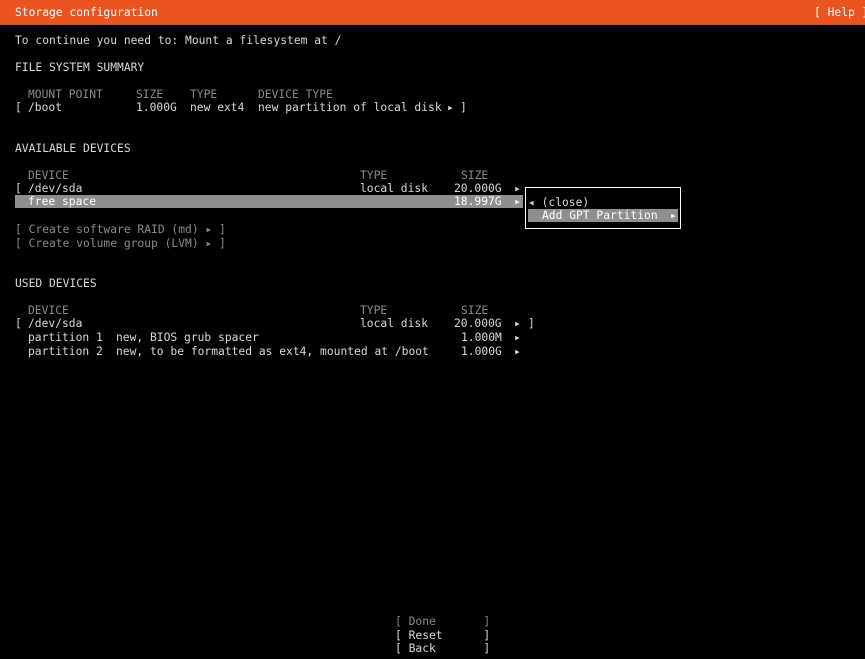 This screenshot has width=865, height=659. What do you see at coordinates (73, 148) in the screenshot?
I see `available-devices-heading: AVAILABLE DEVICES` at bounding box center [73, 148].